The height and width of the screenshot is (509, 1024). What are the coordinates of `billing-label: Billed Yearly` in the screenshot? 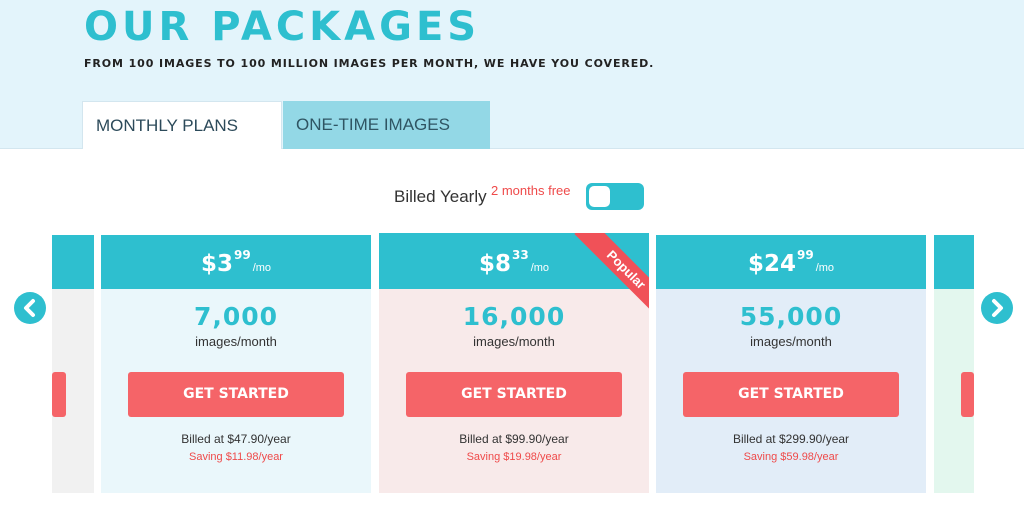 It's located at (440, 196).